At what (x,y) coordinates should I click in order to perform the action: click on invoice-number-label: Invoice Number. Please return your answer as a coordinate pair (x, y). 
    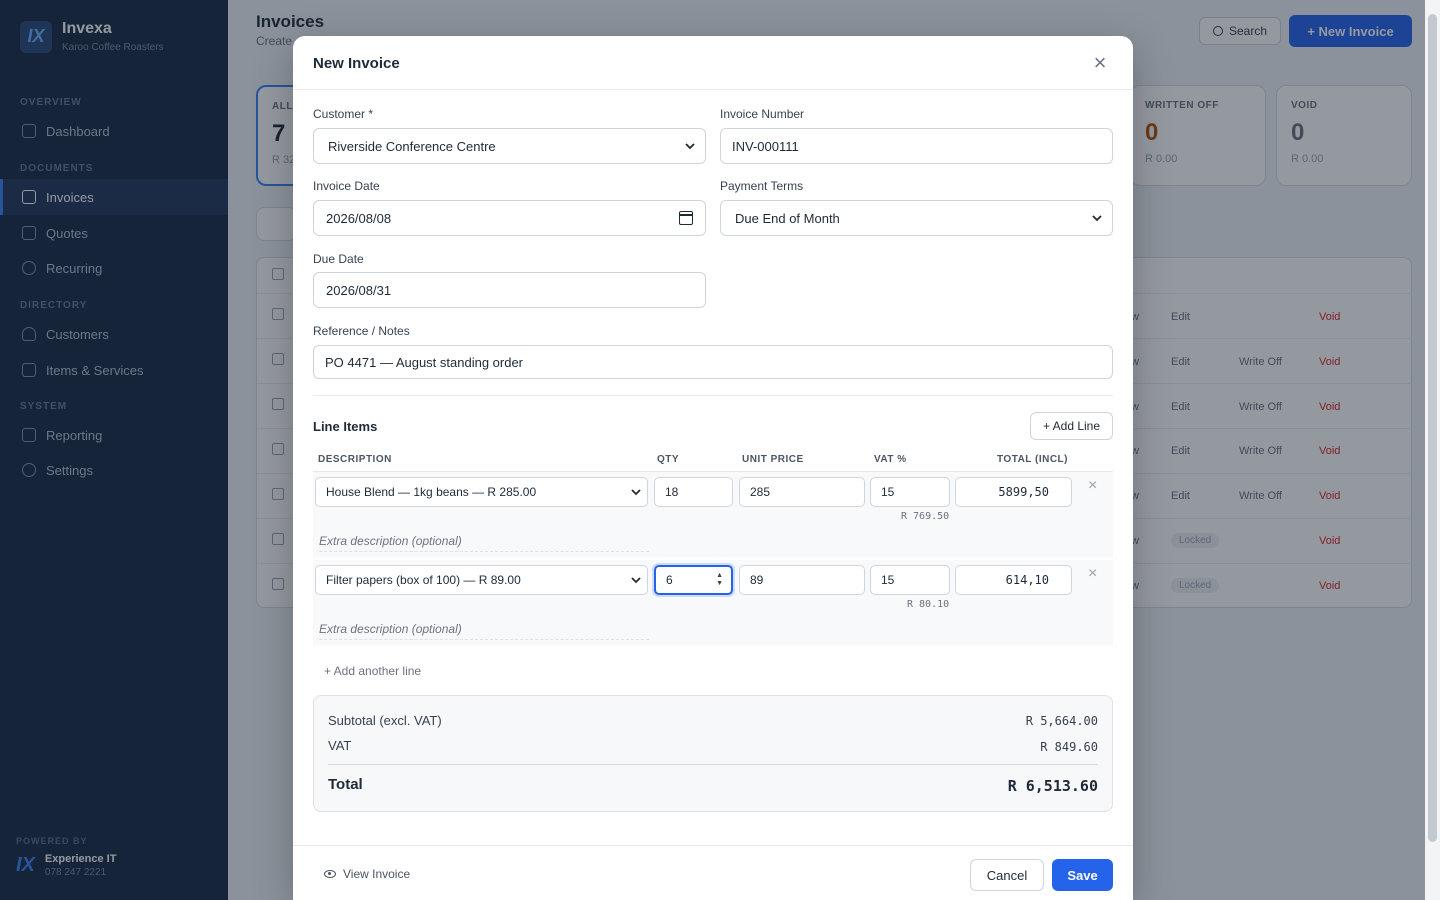
    Looking at the image, I should click on (762, 114).